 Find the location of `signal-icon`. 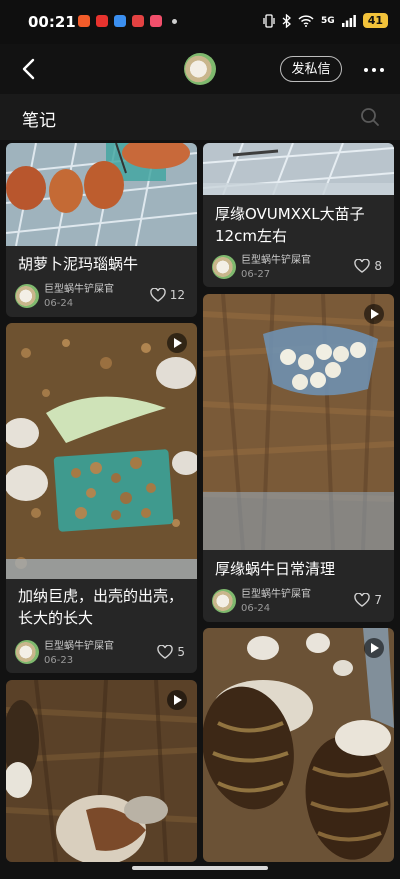

signal-icon is located at coordinates (348, 20).